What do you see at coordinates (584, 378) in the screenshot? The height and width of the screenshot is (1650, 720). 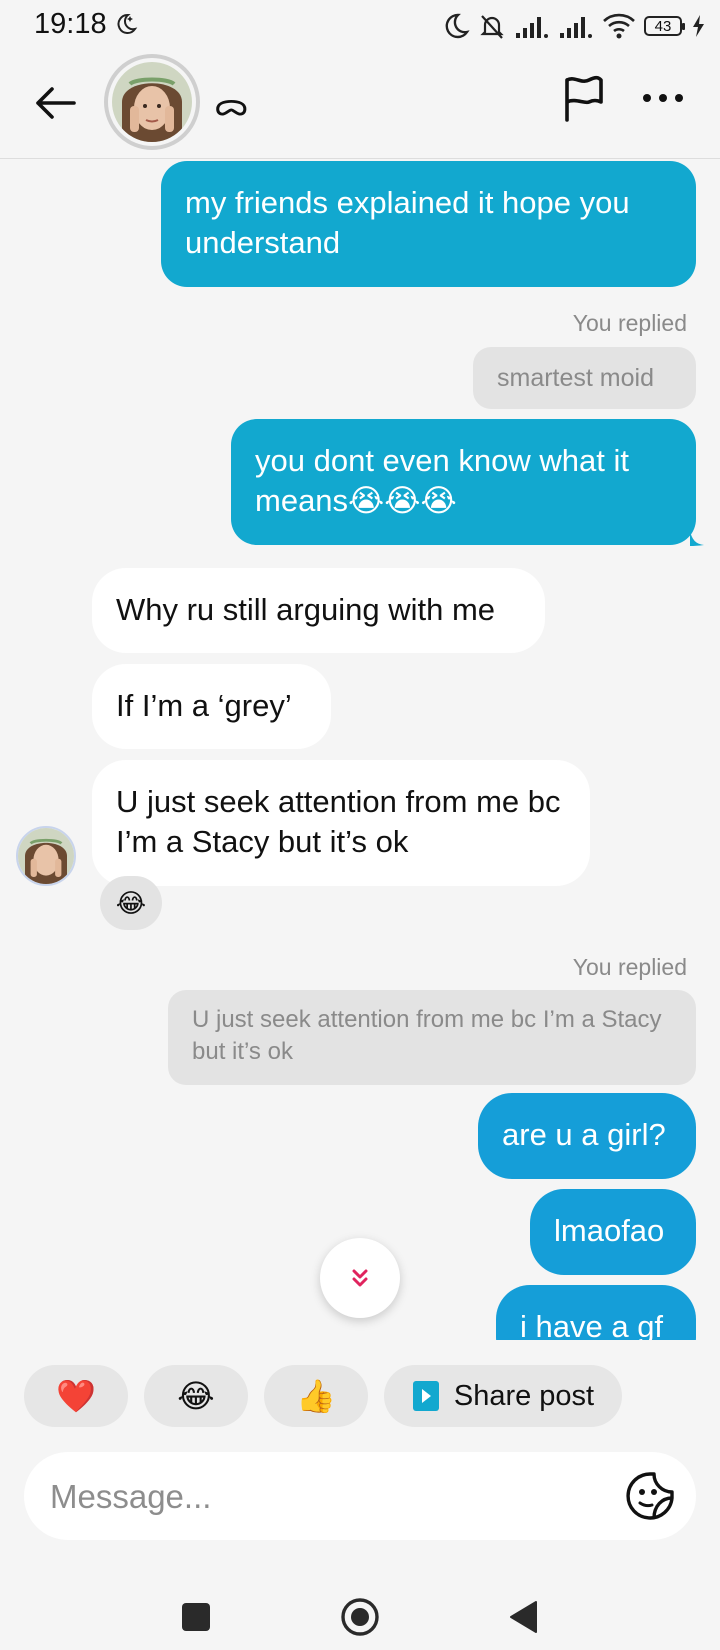 I see `quoted-message: smartest moid` at bounding box center [584, 378].